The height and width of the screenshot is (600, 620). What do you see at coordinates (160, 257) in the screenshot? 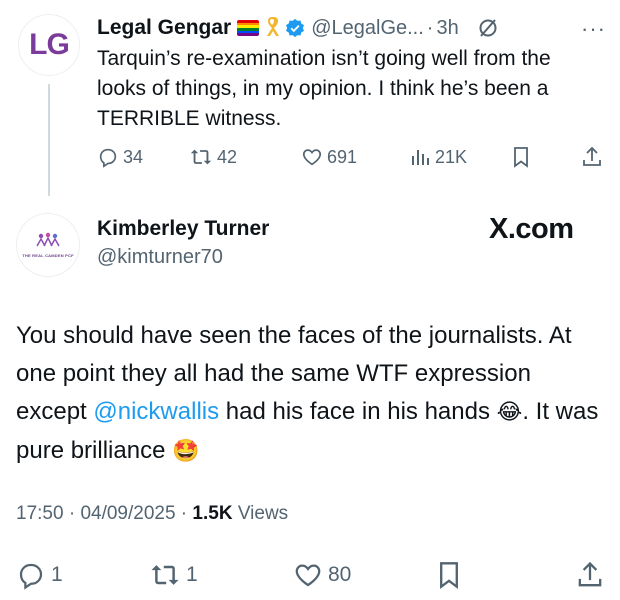
I see `handle: @kimturner70` at bounding box center [160, 257].